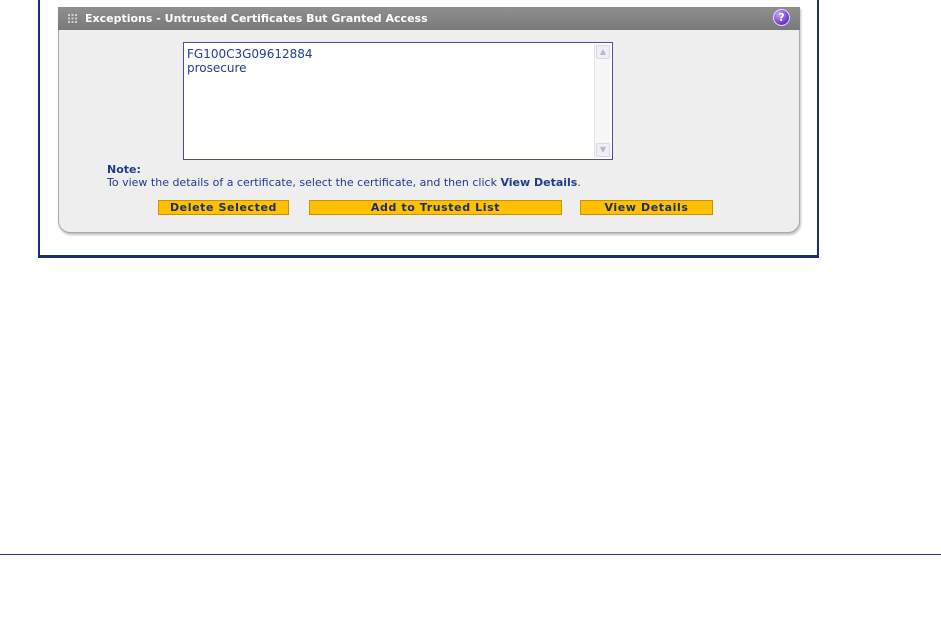 The image size is (941, 622). What do you see at coordinates (470, 554) in the screenshot?
I see `page-divider` at bounding box center [470, 554].